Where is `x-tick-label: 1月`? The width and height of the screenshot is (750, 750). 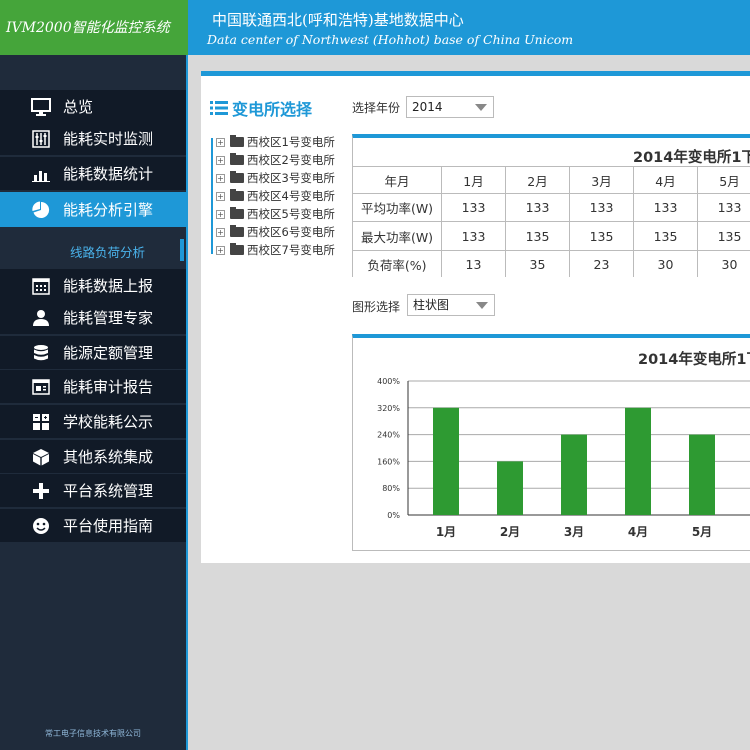 x-tick-label: 1月 is located at coordinates (446, 532).